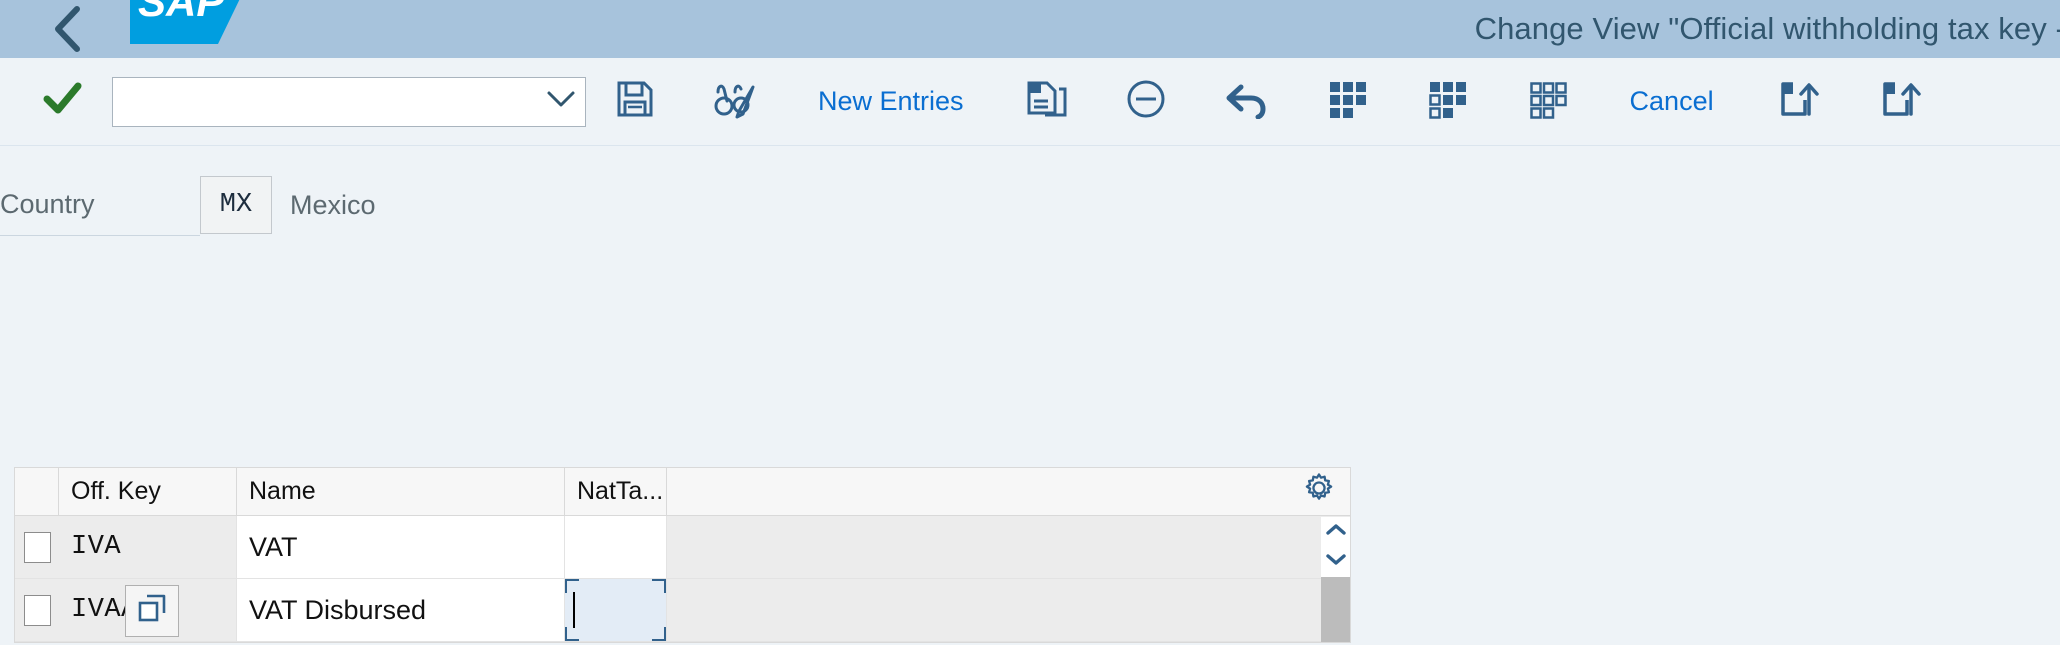 Image resolution: width=2060 pixels, height=645 pixels. I want to click on gear-icon, so click(1319, 491).